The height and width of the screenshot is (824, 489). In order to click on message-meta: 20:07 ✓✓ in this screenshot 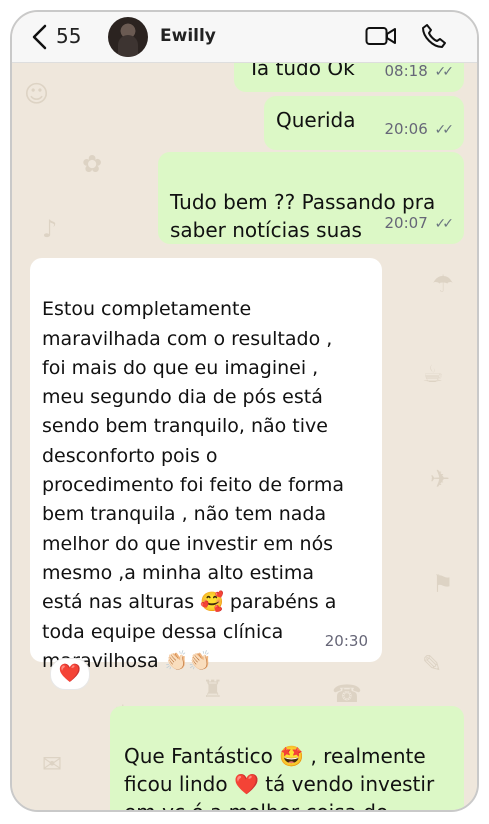, I will do `click(419, 223)`.